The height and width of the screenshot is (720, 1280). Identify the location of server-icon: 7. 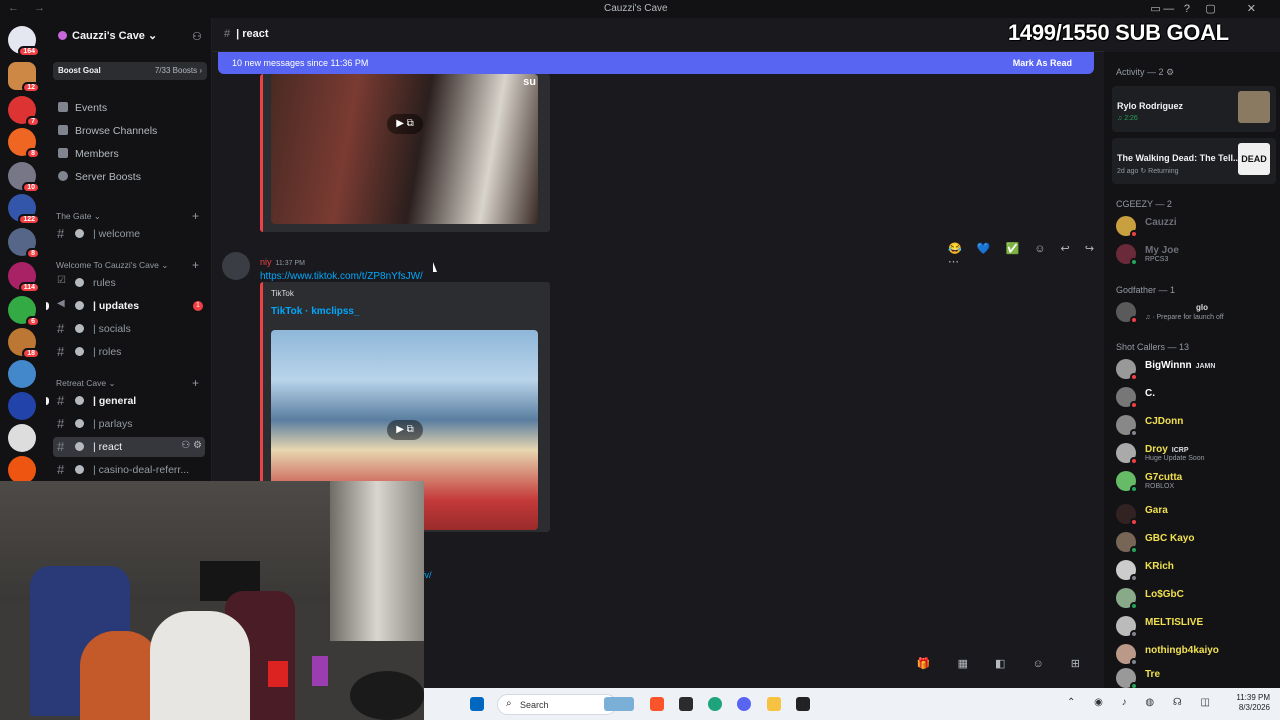
(24, 111).